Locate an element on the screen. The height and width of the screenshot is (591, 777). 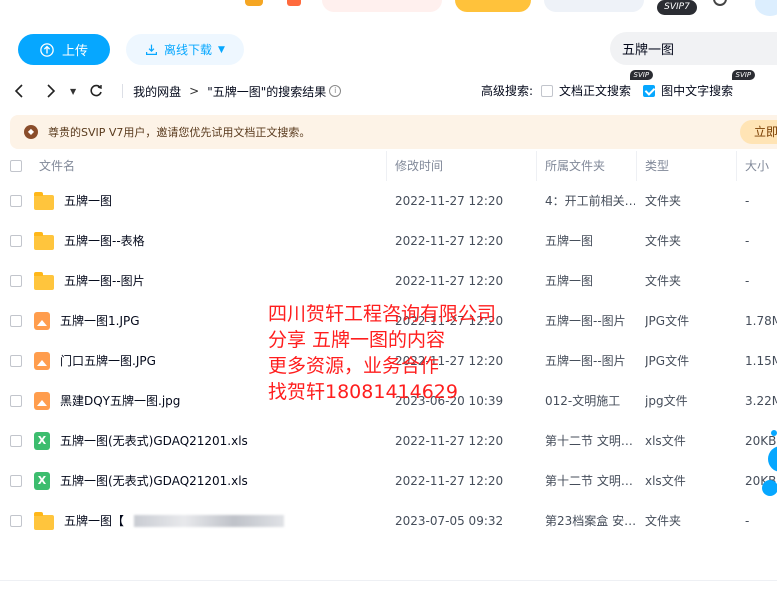
table-row: 五牌一图 2022-11-27 12:20 4：开工前相关… 文件夹 - is located at coordinates (388, 201).